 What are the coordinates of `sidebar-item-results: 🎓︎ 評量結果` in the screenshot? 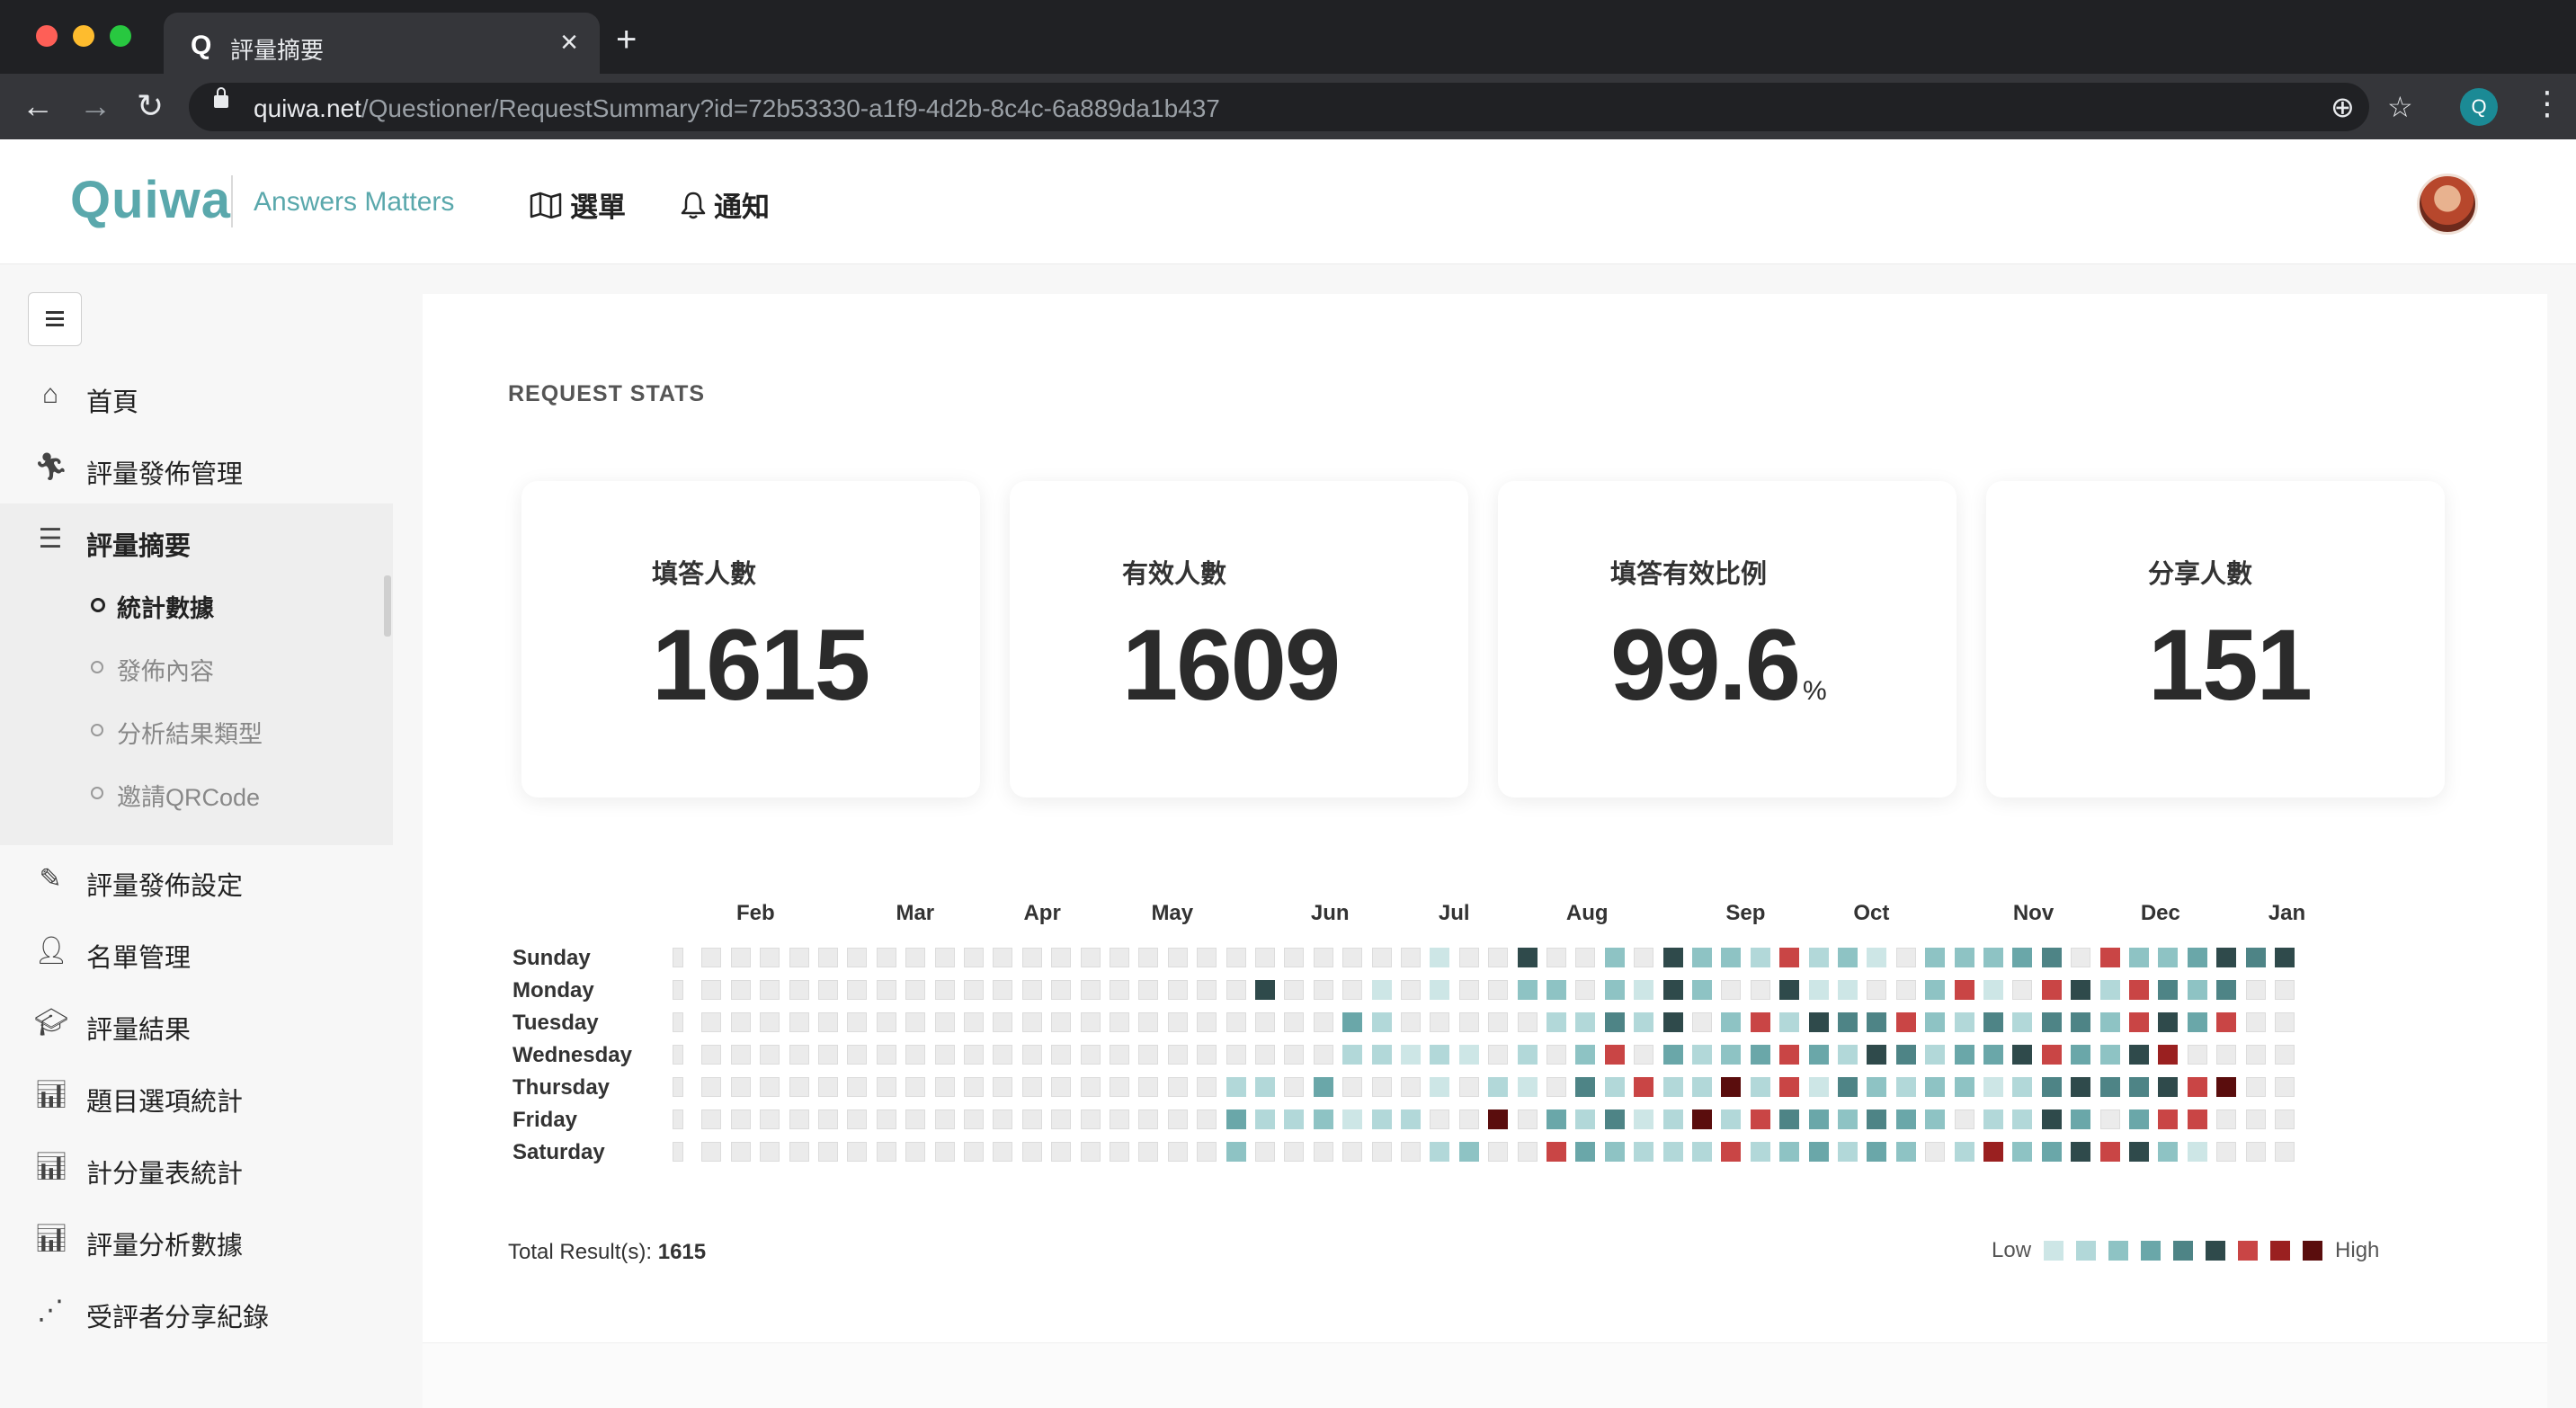 It's located at (197, 1023).